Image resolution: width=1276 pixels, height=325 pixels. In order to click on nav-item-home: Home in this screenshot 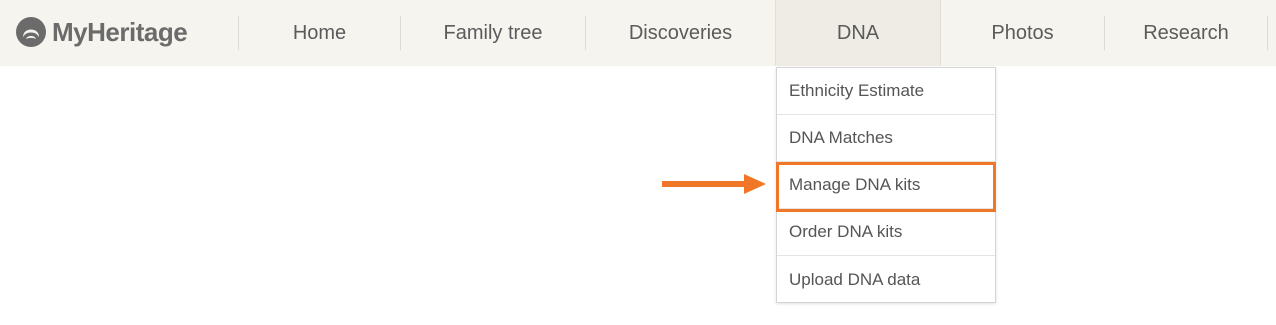, I will do `click(319, 33)`.